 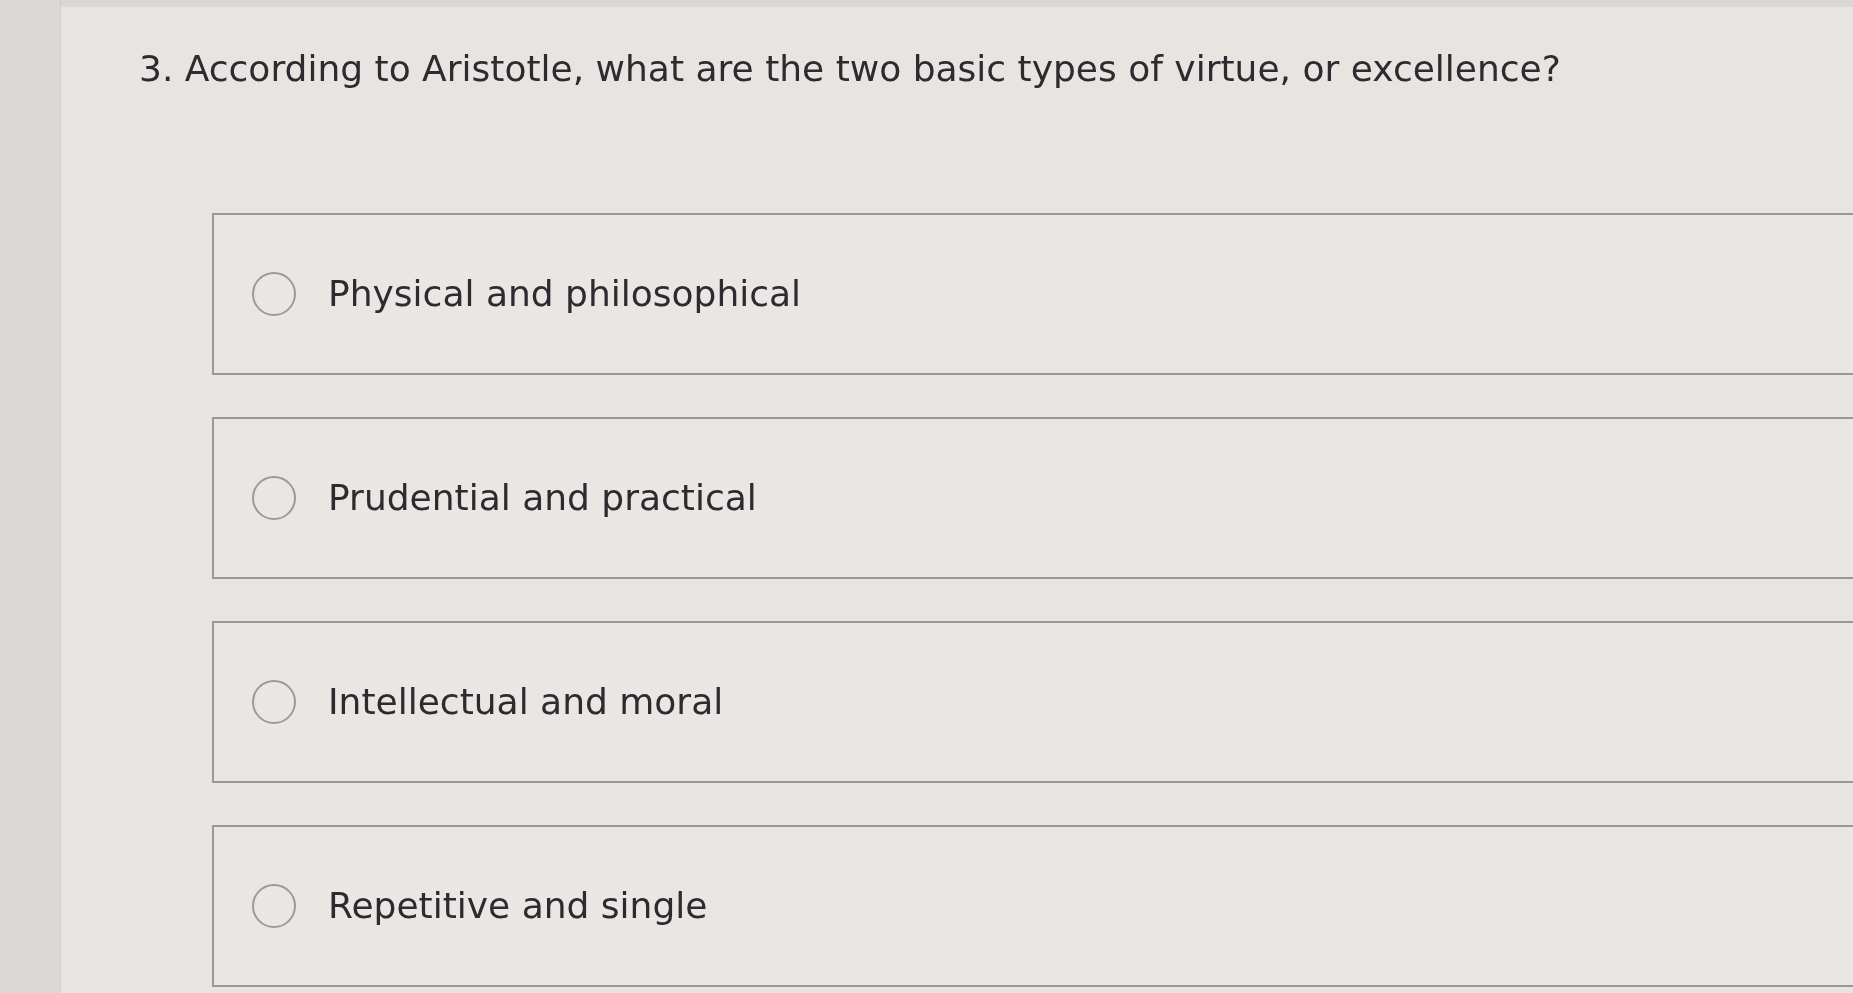 What do you see at coordinates (1032, 498) in the screenshot?
I see `answer-option: Prudential and practical` at bounding box center [1032, 498].